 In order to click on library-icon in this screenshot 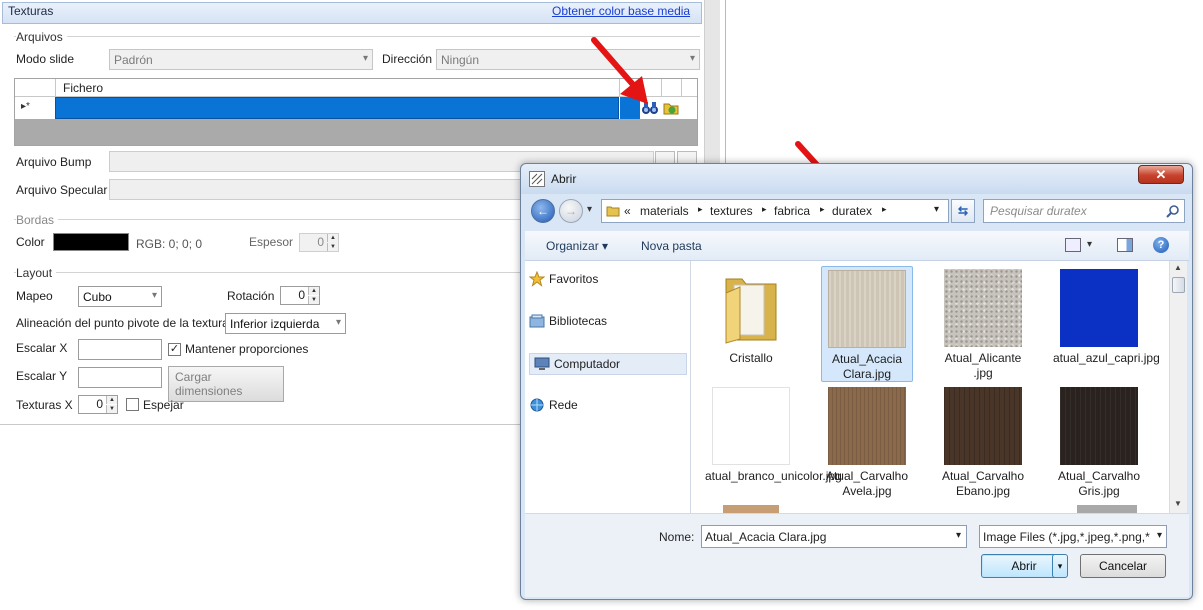, I will do `click(537, 321)`.